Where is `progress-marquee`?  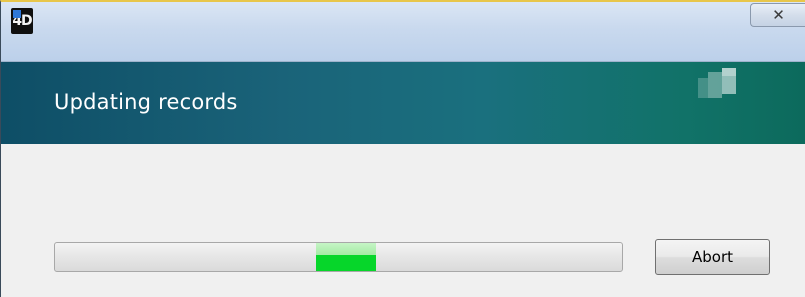
progress-marquee is located at coordinates (346, 257).